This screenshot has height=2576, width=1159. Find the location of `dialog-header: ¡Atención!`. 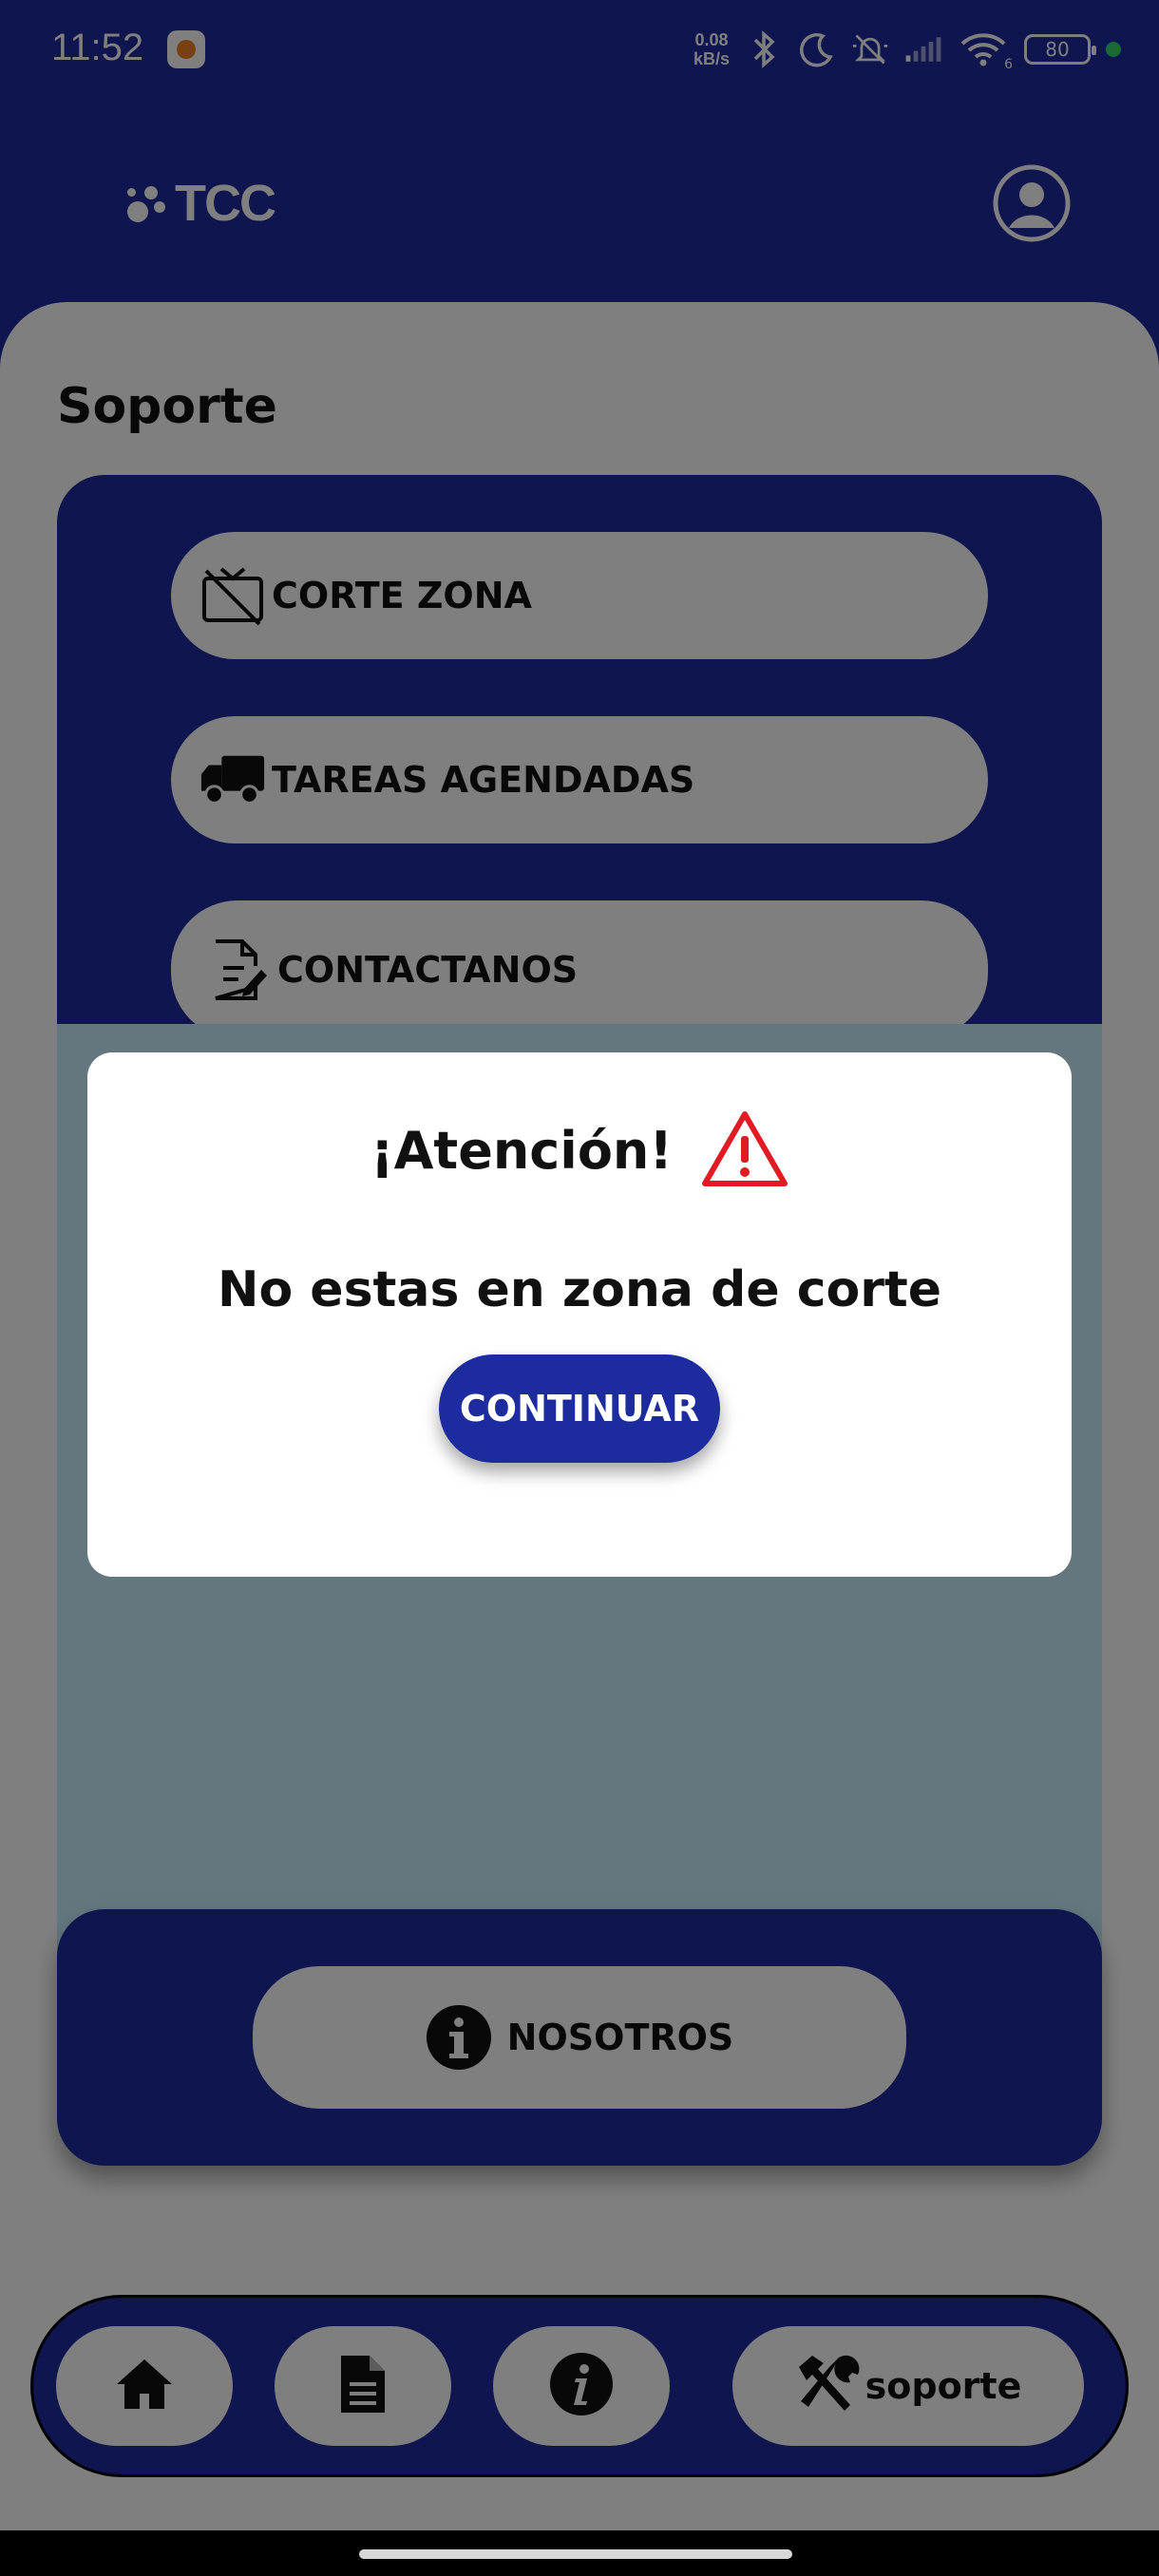

dialog-header: ¡Atención! is located at coordinates (579, 1150).